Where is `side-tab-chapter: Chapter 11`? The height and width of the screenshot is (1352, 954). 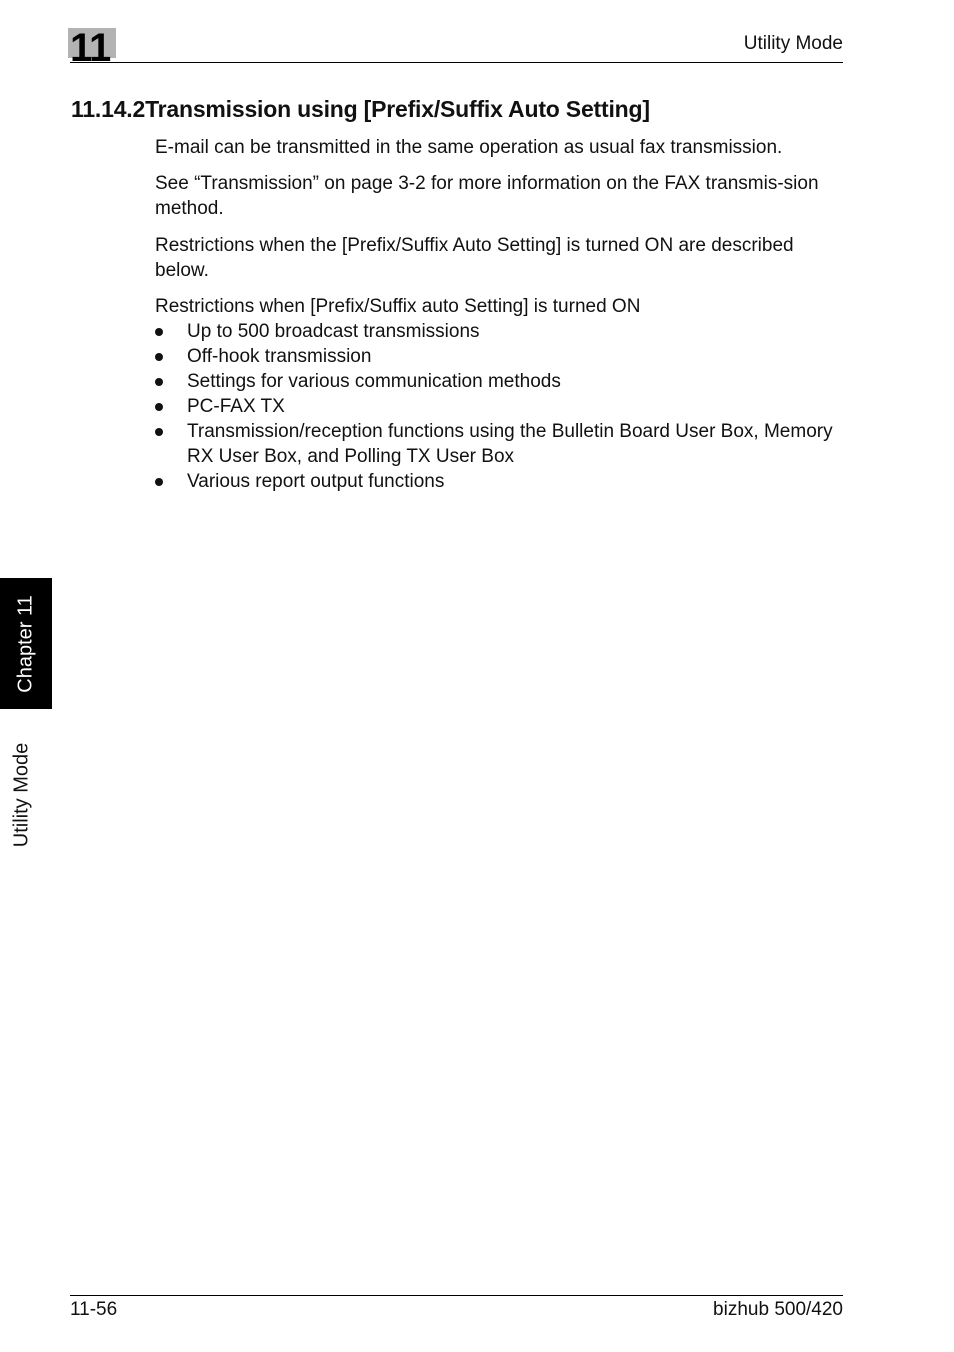 side-tab-chapter: Chapter 11 is located at coordinates (26, 643).